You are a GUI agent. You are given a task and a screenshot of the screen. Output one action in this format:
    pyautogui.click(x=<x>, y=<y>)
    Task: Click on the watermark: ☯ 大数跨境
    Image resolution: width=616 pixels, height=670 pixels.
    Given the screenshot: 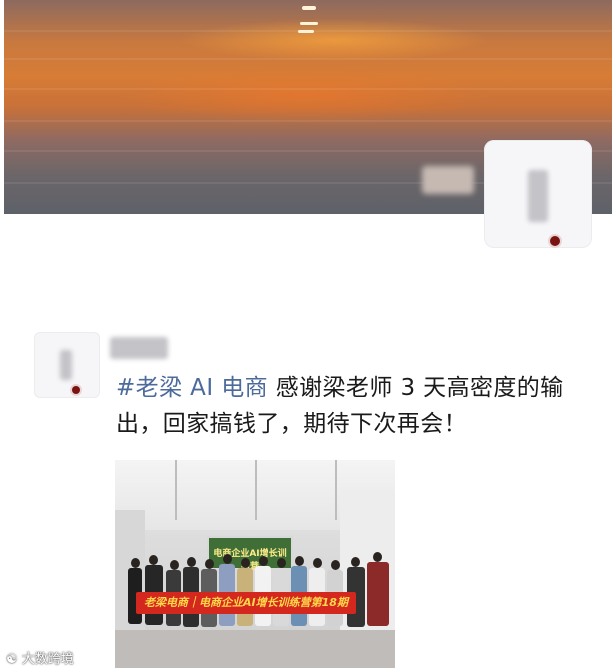 What is the action you would take?
    pyautogui.click(x=40, y=657)
    